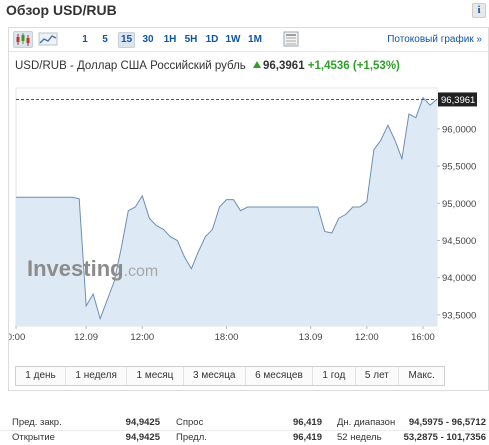  Describe the element at coordinates (86, 337) in the screenshot. I see `x-tick-label: 12.09` at that location.